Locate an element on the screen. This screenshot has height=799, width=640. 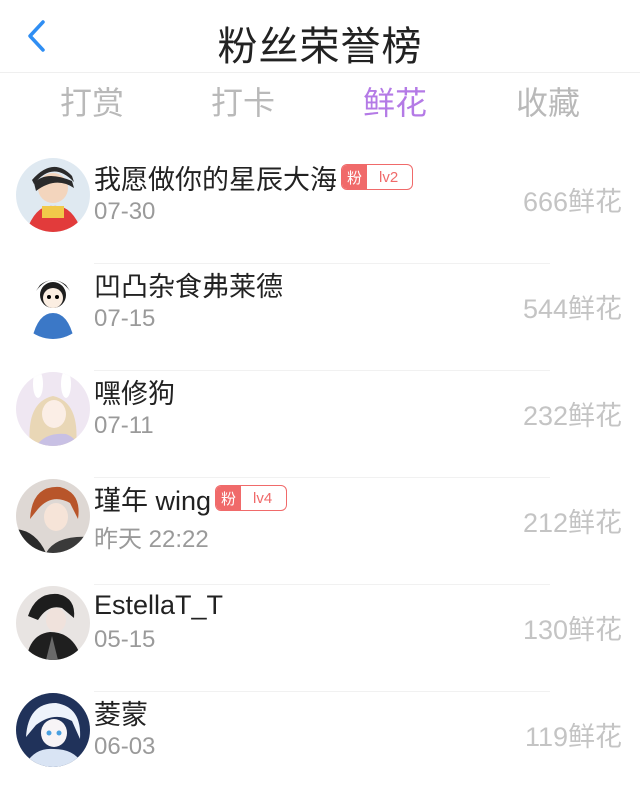
date: 昨天 22:22 is located at coordinates (151, 539).